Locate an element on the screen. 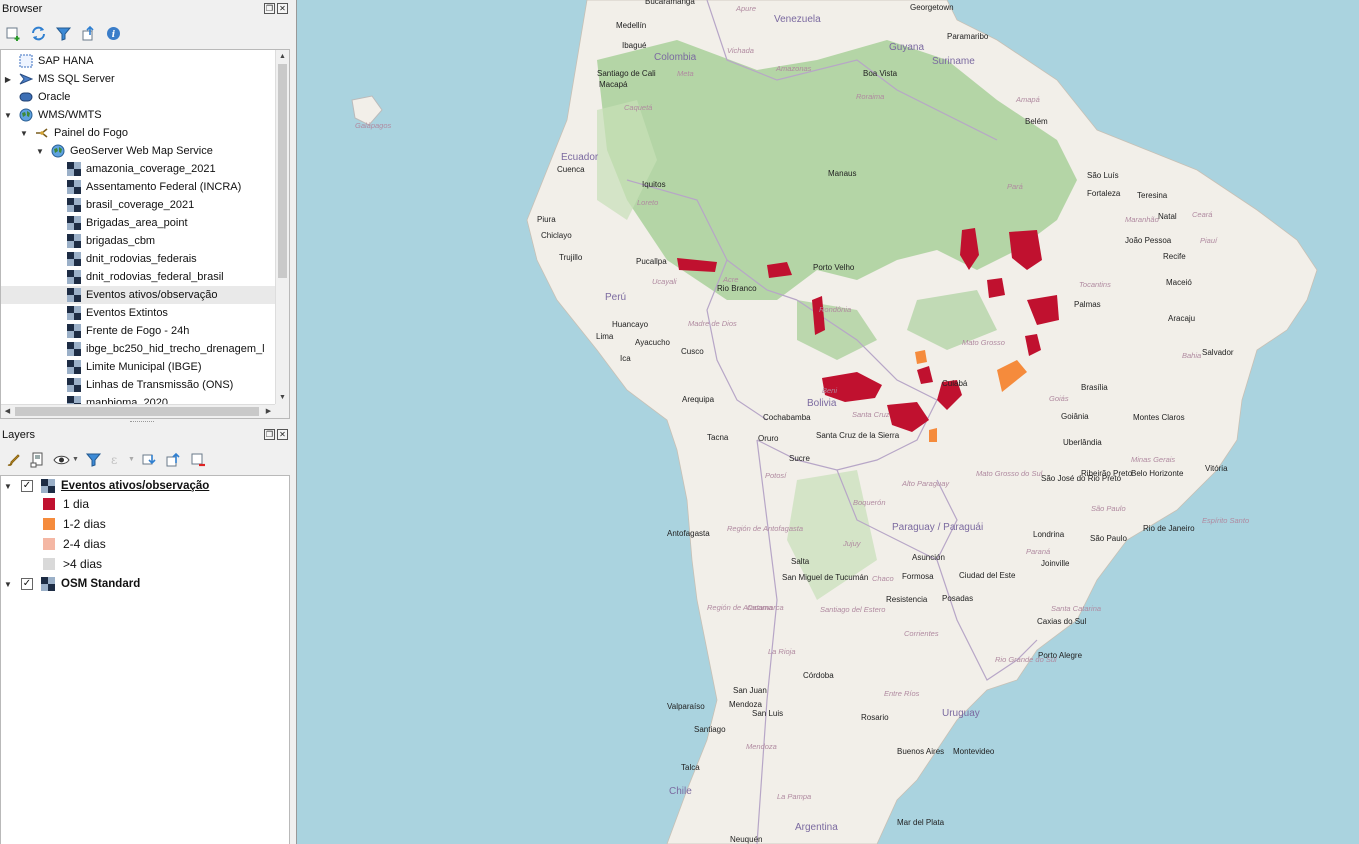 Image resolution: width=1359 pixels, height=844 pixels. browser-item: brasil_coverage_2021 is located at coordinates (139, 205).